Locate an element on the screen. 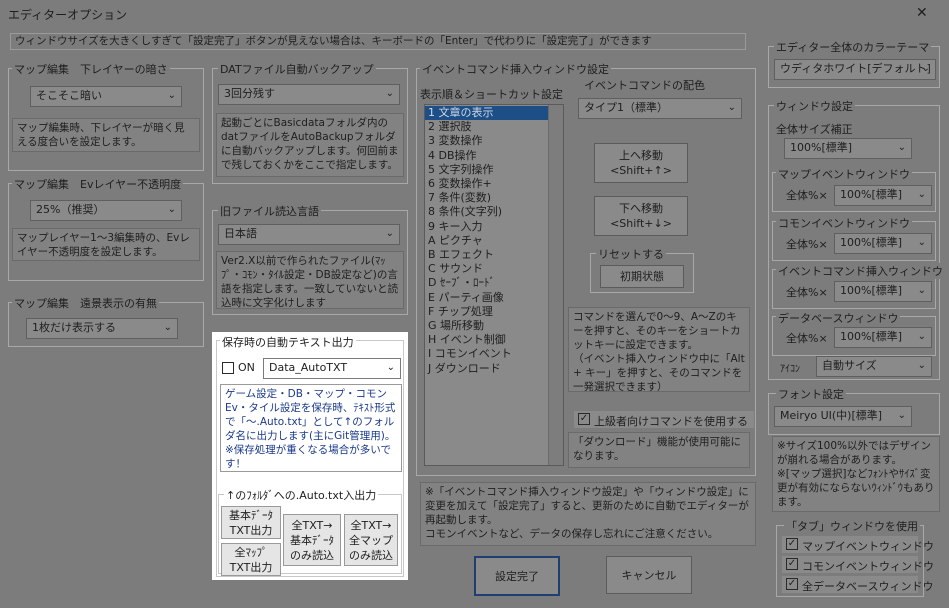 This screenshot has width=949, height=608. move-up-button: 上へ移動 <Shift+↑> is located at coordinates (641, 163).